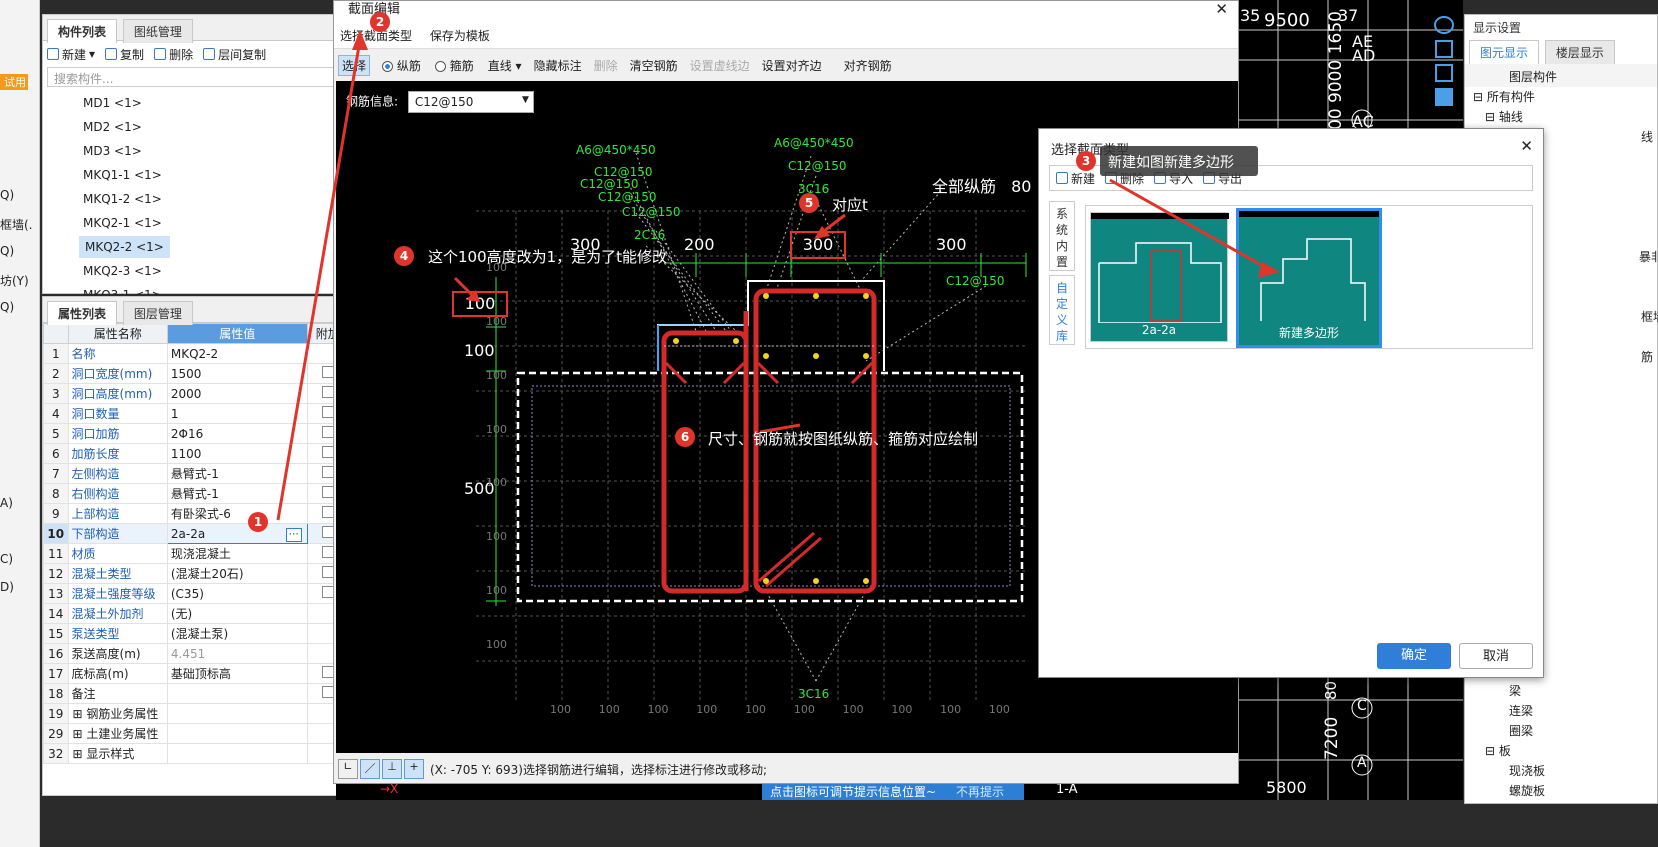 The height and width of the screenshot is (847, 1658). I want to click on table-row: 1 名称 MKQ2-2, so click(196, 353).